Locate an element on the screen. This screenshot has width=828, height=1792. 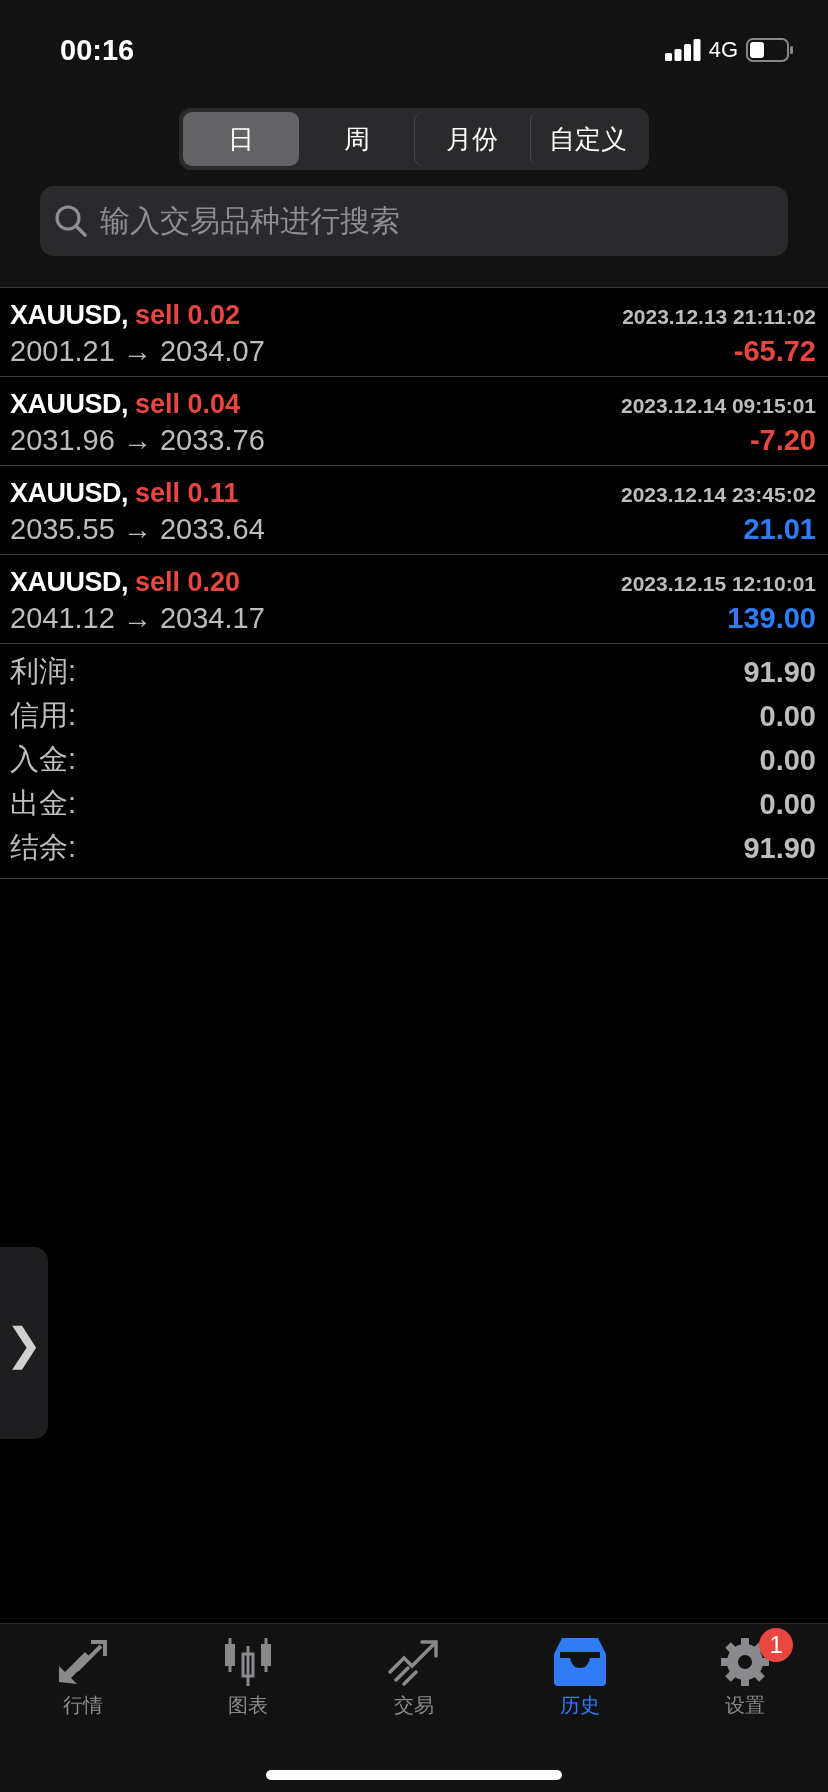
search-field: 输入交易品种进行搜索 is located at coordinates (414, 221).